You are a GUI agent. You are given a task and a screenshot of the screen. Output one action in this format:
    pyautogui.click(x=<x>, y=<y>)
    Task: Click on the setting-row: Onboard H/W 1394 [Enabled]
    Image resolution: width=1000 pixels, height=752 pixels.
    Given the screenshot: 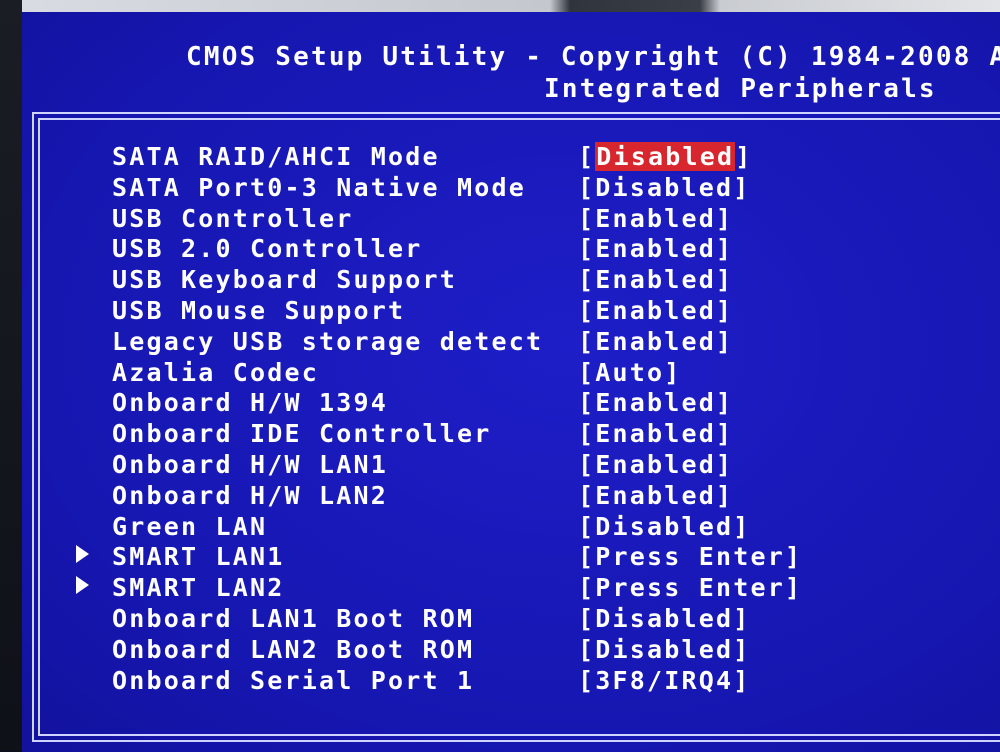 What is the action you would take?
    pyautogui.click(x=522, y=403)
    